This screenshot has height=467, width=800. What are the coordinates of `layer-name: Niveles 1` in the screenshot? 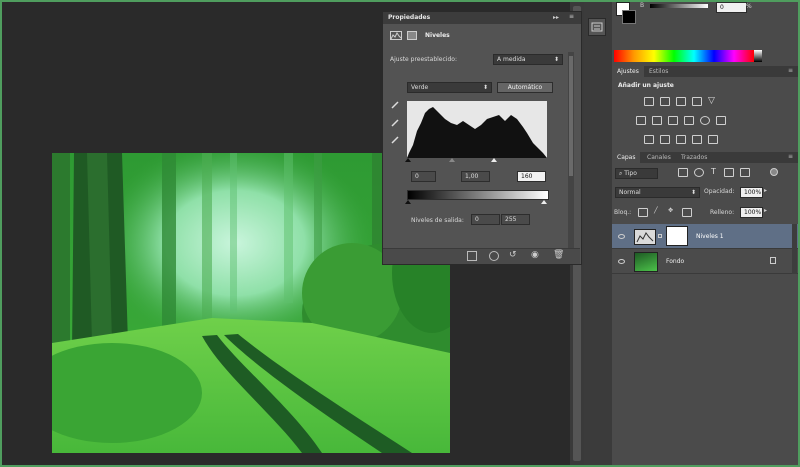 It's located at (710, 236).